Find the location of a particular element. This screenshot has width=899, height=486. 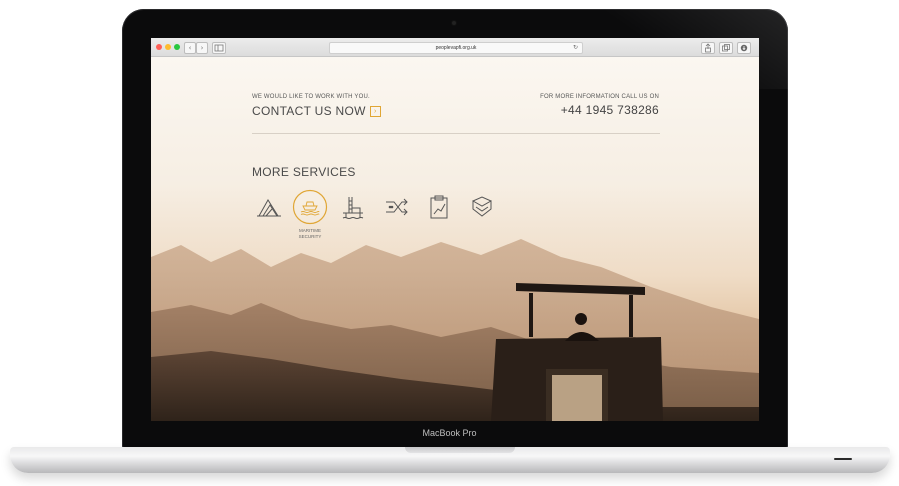

header-divider is located at coordinates (456, 133).